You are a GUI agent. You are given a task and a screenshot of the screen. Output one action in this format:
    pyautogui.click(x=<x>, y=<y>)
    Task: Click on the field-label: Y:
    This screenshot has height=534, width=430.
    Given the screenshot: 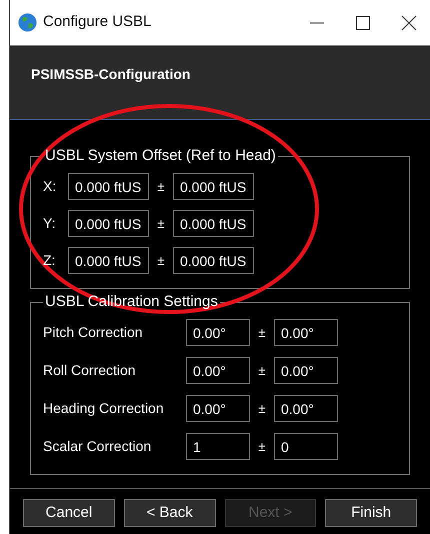 What is the action you would take?
    pyautogui.click(x=49, y=223)
    